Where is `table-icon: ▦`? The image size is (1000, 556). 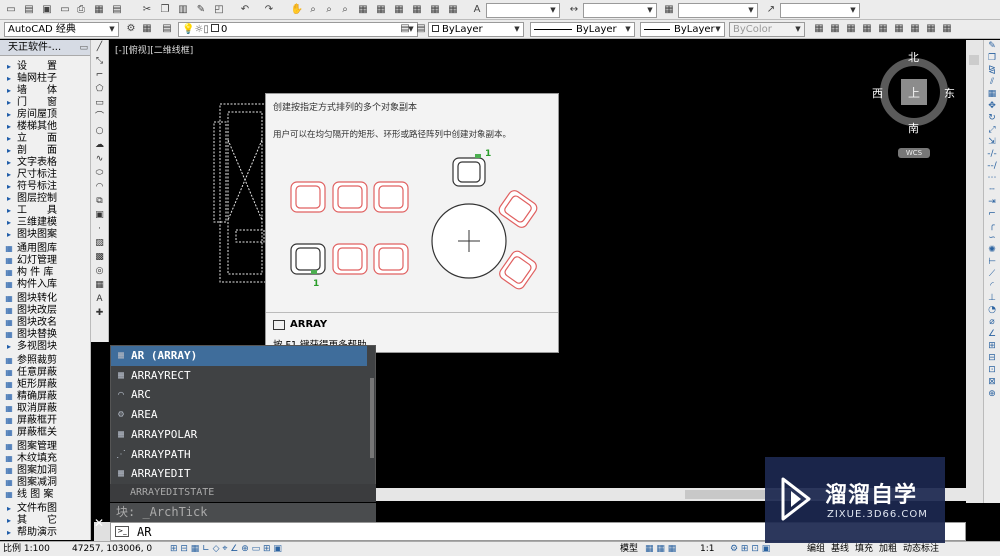 table-icon: ▦ is located at coordinates (99, 285).